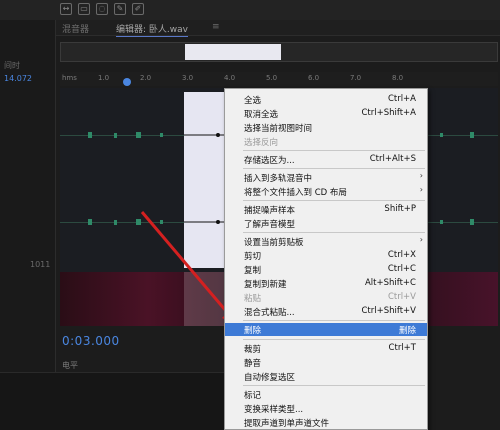  What do you see at coordinates (216, 27) in the screenshot?
I see `tab-menu-icon: ≡` at bounding box center [216, 27].